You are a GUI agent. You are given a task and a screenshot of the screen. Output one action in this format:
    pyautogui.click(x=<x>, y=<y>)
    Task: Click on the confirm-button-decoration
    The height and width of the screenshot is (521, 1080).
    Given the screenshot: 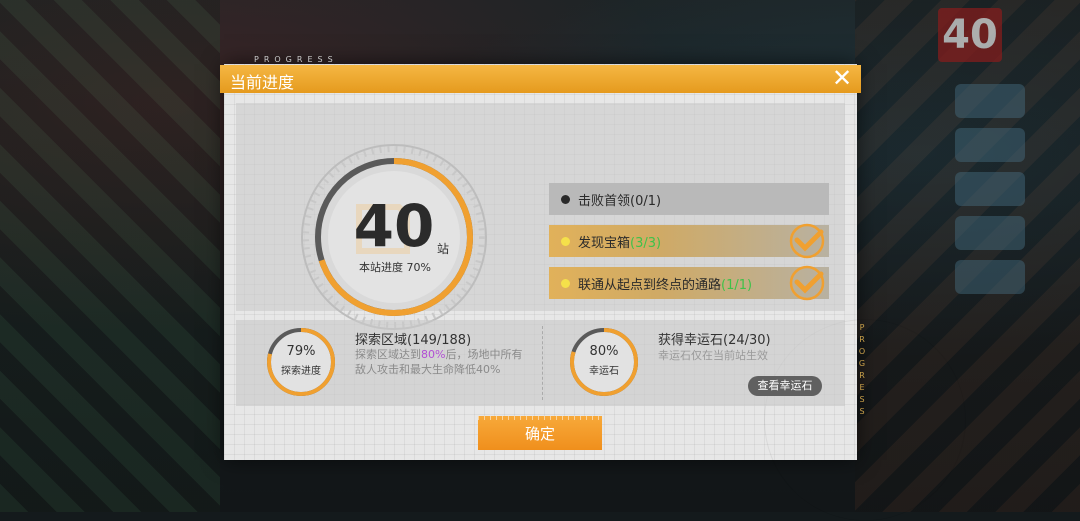 What is the action you would take?
    pyautogui.click(x=540, y=418)
    